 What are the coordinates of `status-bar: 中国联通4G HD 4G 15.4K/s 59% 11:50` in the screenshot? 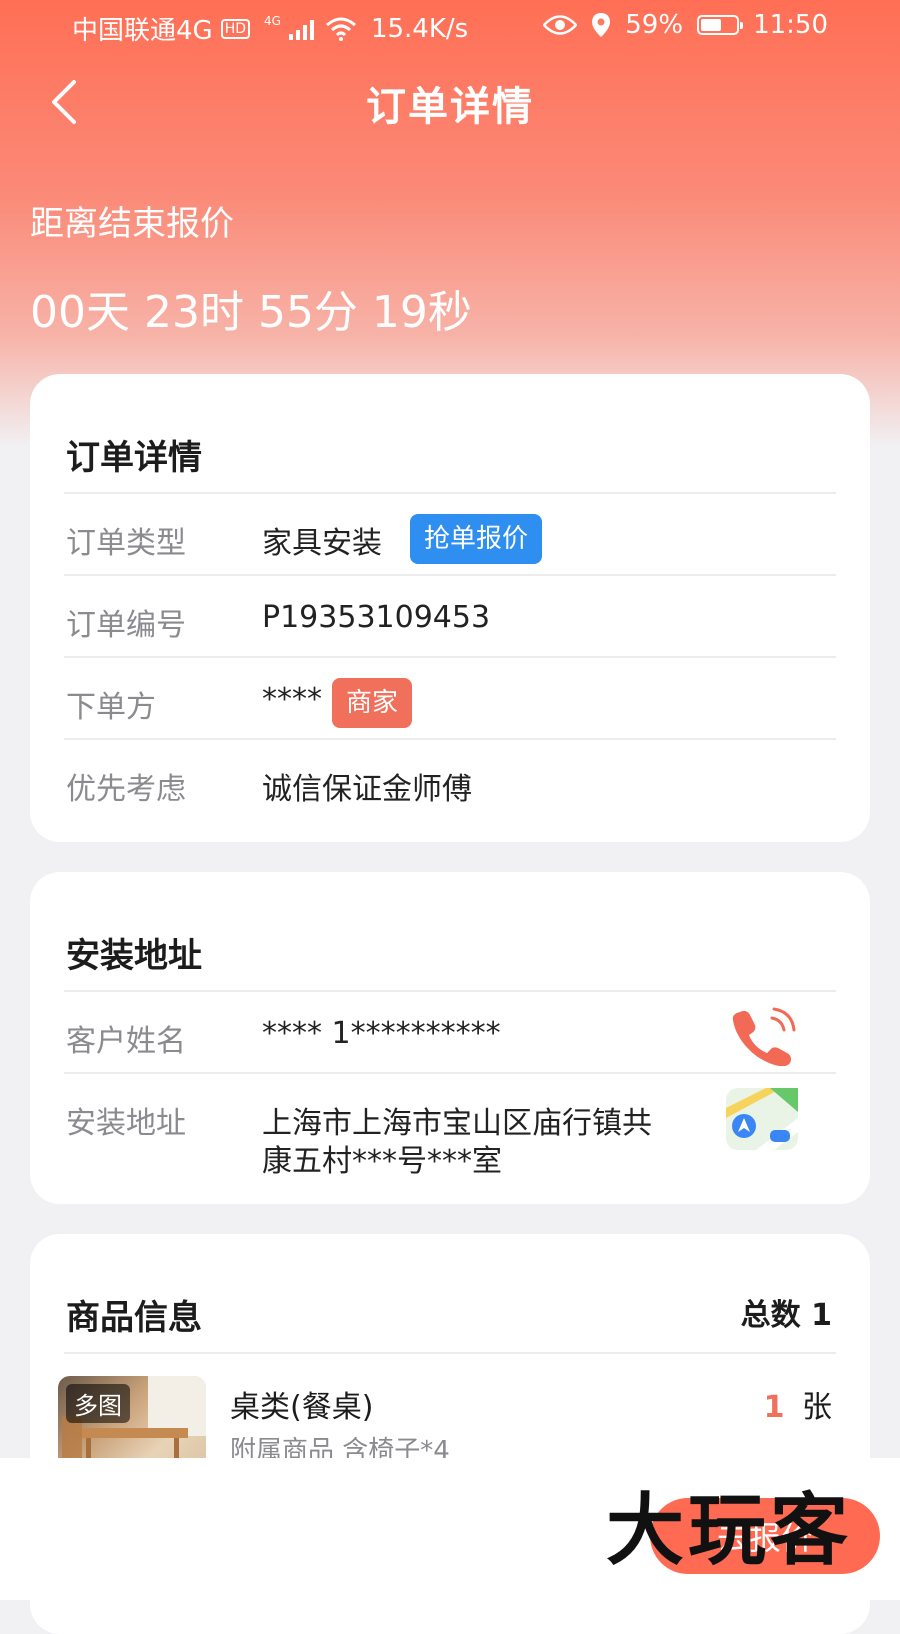 It's located at (450, 27).